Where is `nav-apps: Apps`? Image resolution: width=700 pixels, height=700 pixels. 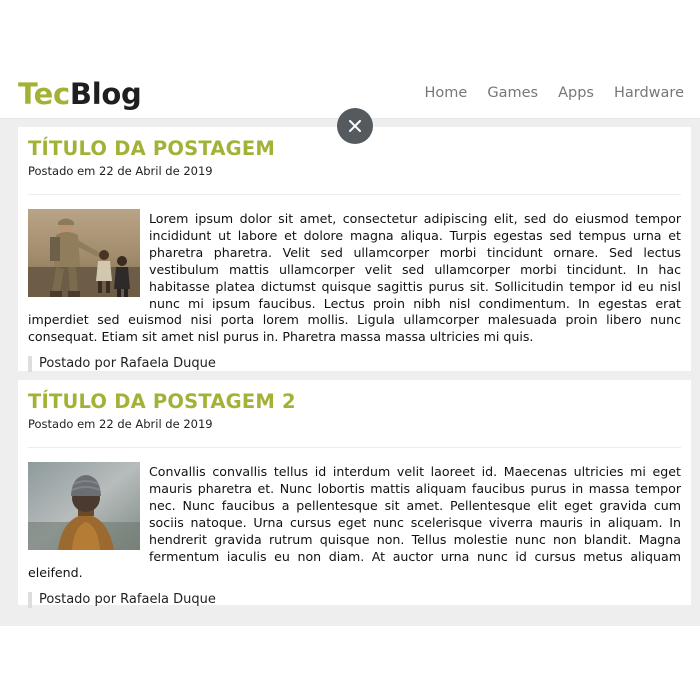 nav-apps: Apps is located at coordinates (576, 93).